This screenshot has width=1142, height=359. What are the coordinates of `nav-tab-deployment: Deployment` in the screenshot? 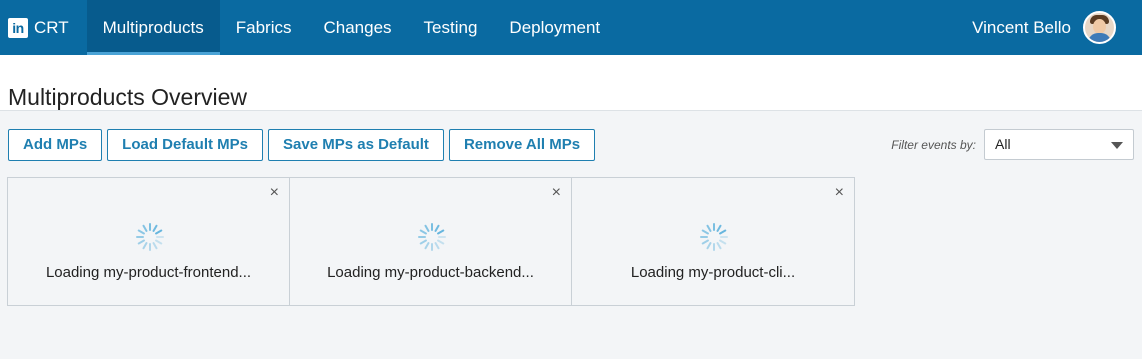 It's located at (554, 27).